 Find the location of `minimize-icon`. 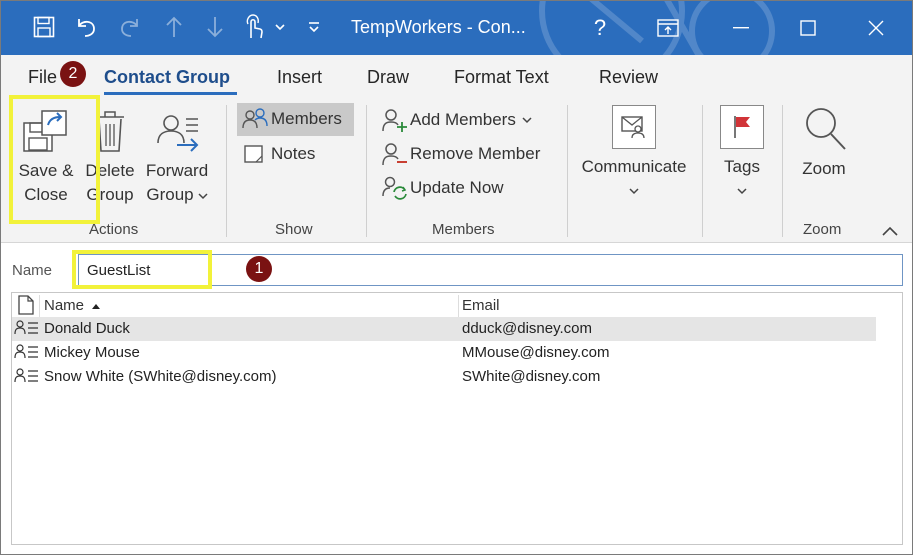

minimize-icon is located at coordinates (741, 28).